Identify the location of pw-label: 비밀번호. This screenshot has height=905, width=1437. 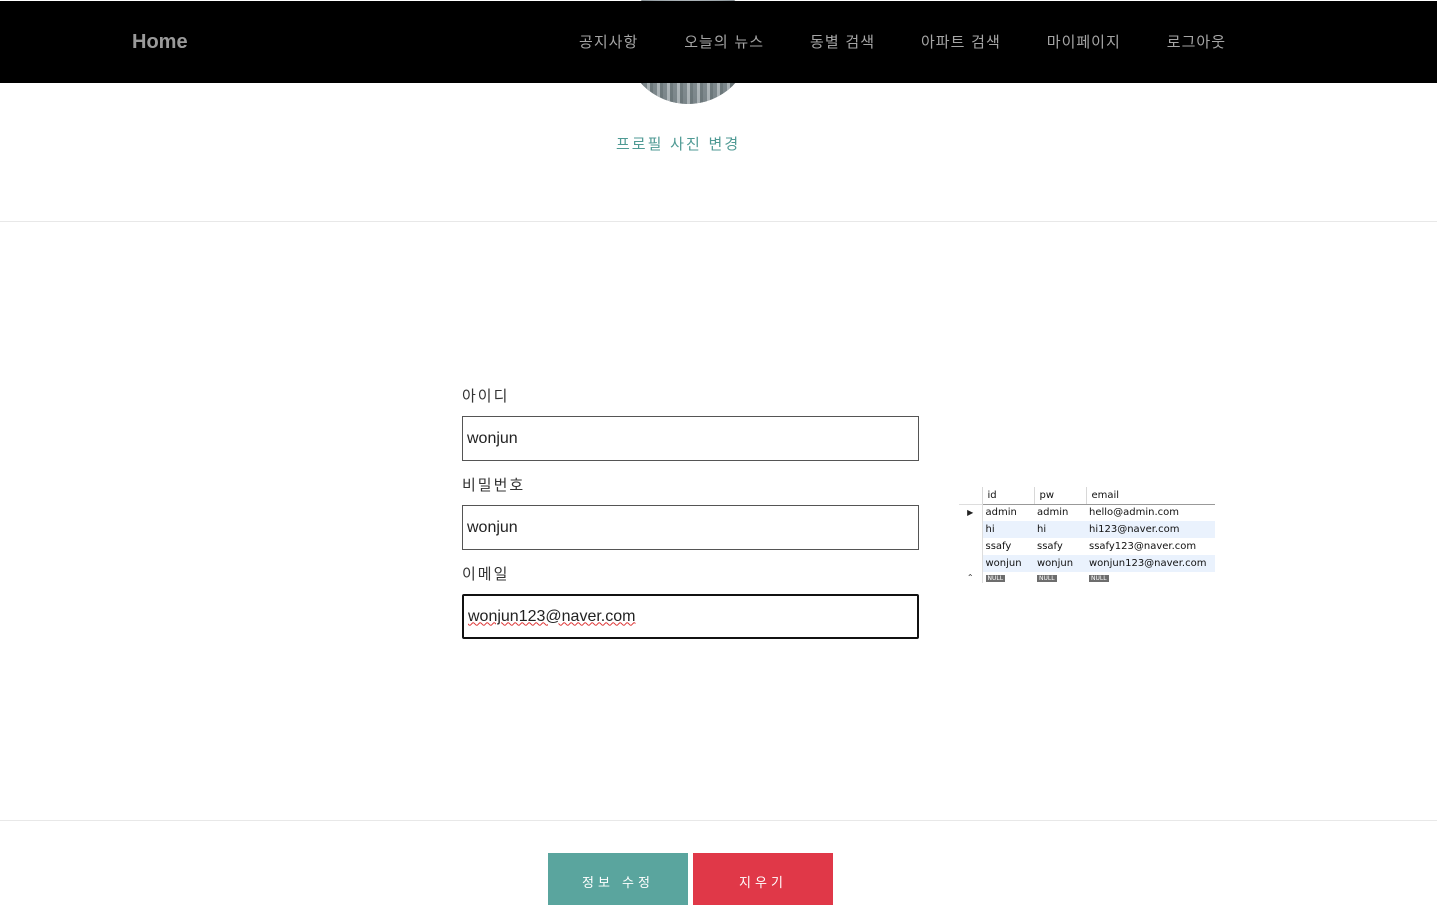
(494, 485).